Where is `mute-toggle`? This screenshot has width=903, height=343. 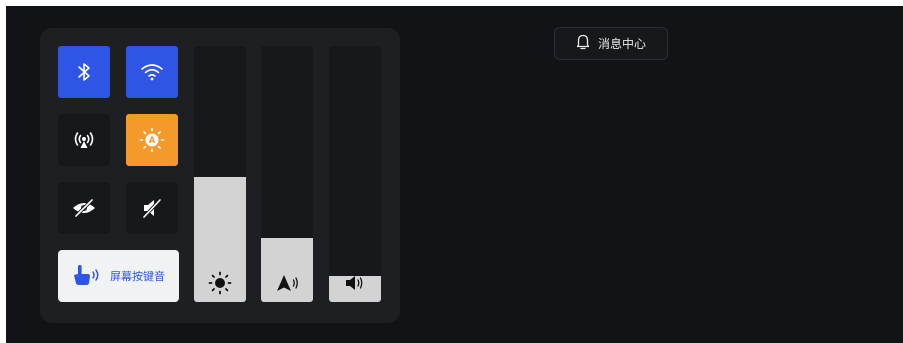 mute-toggle is located at coordinates (152, 208).